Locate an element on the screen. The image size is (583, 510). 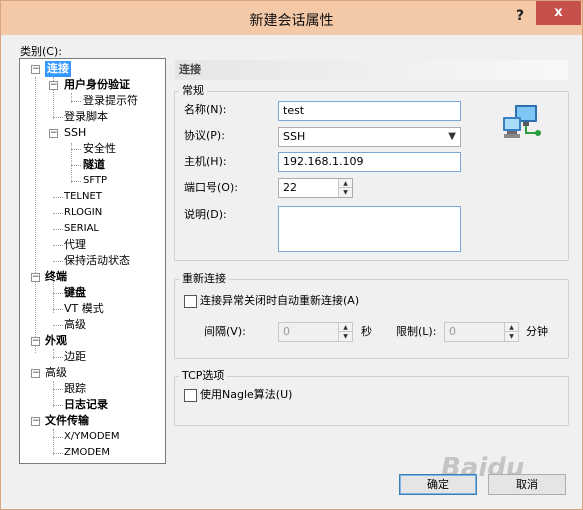
tree-item-terminal: 终端 is located at coordinates (56, 277).